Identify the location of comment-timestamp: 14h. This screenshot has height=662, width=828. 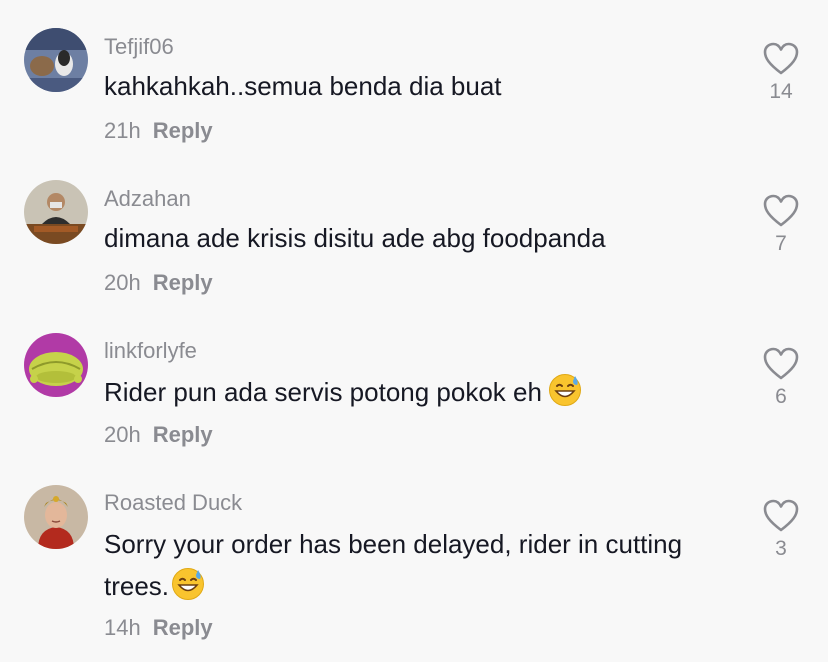
(122, 627).